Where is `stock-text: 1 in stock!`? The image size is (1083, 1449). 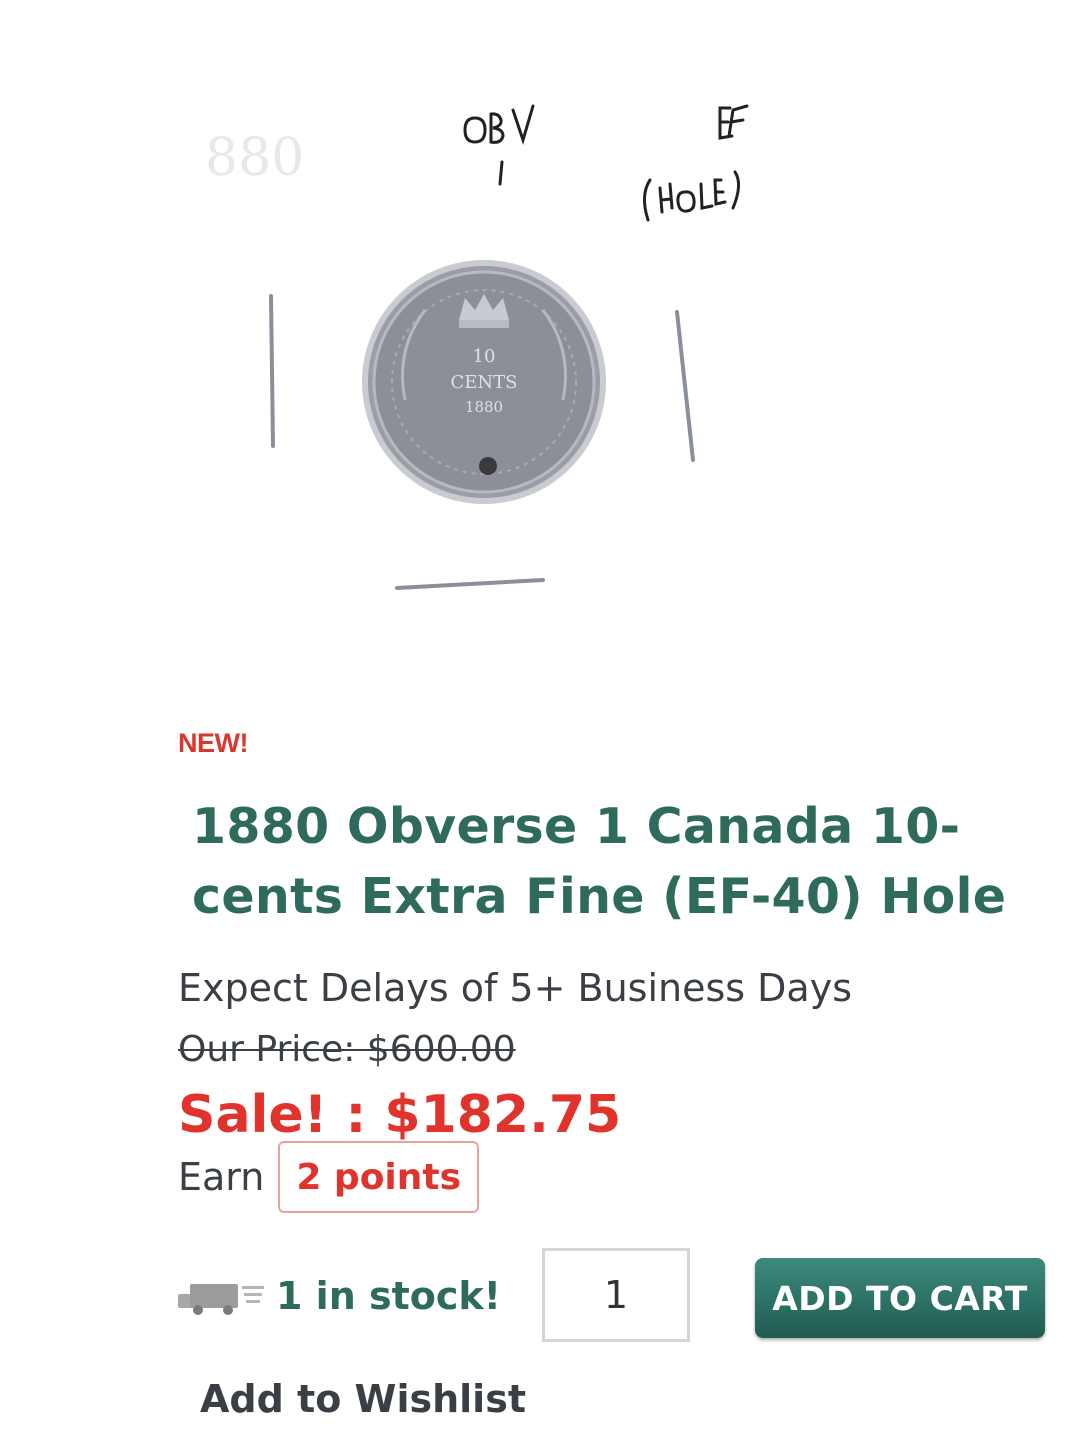 stock-text: 1 in stock! is located at coordinates (388, 1296).